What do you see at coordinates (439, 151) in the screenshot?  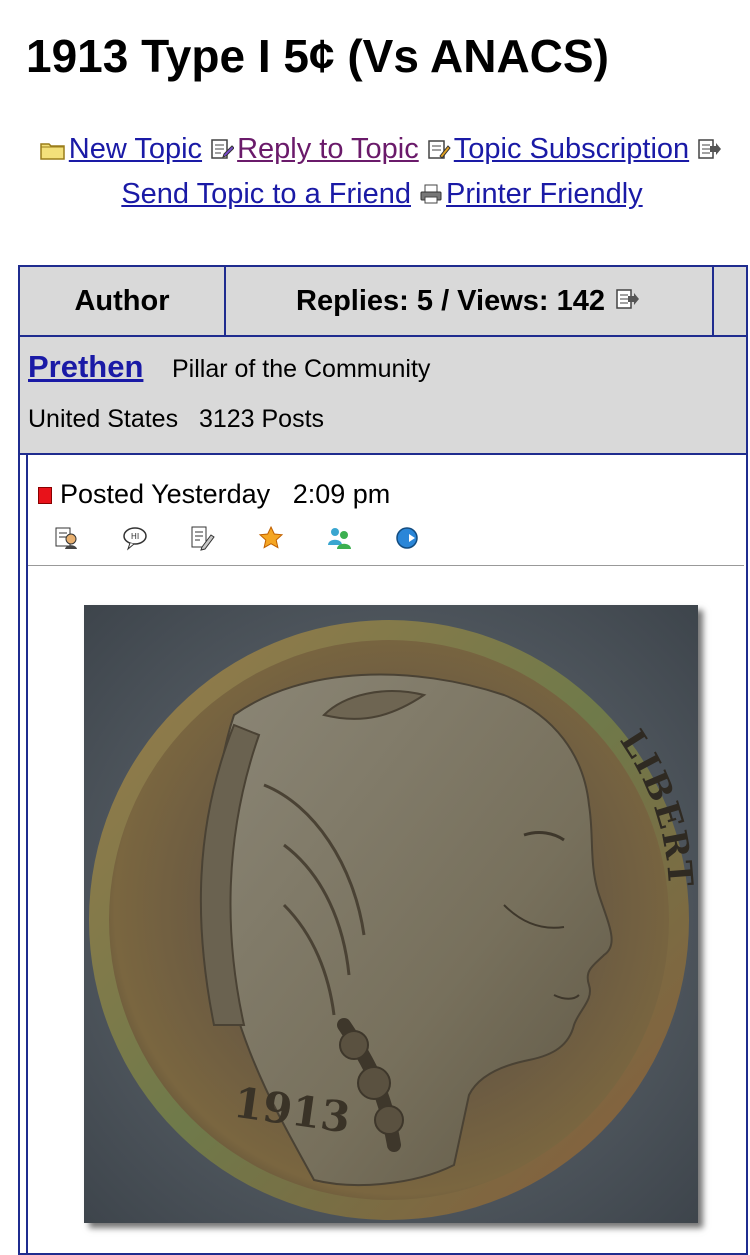 I see `subscription-icon` at bounding box center [439, 151].